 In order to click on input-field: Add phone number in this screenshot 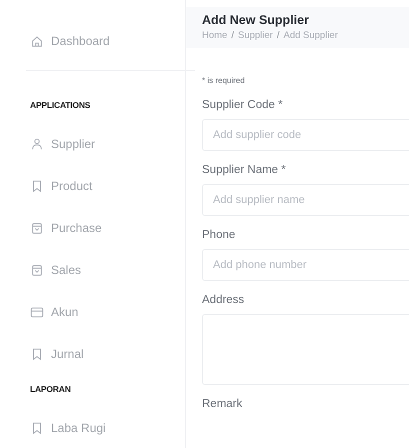, I will do `click(305, 265)`.